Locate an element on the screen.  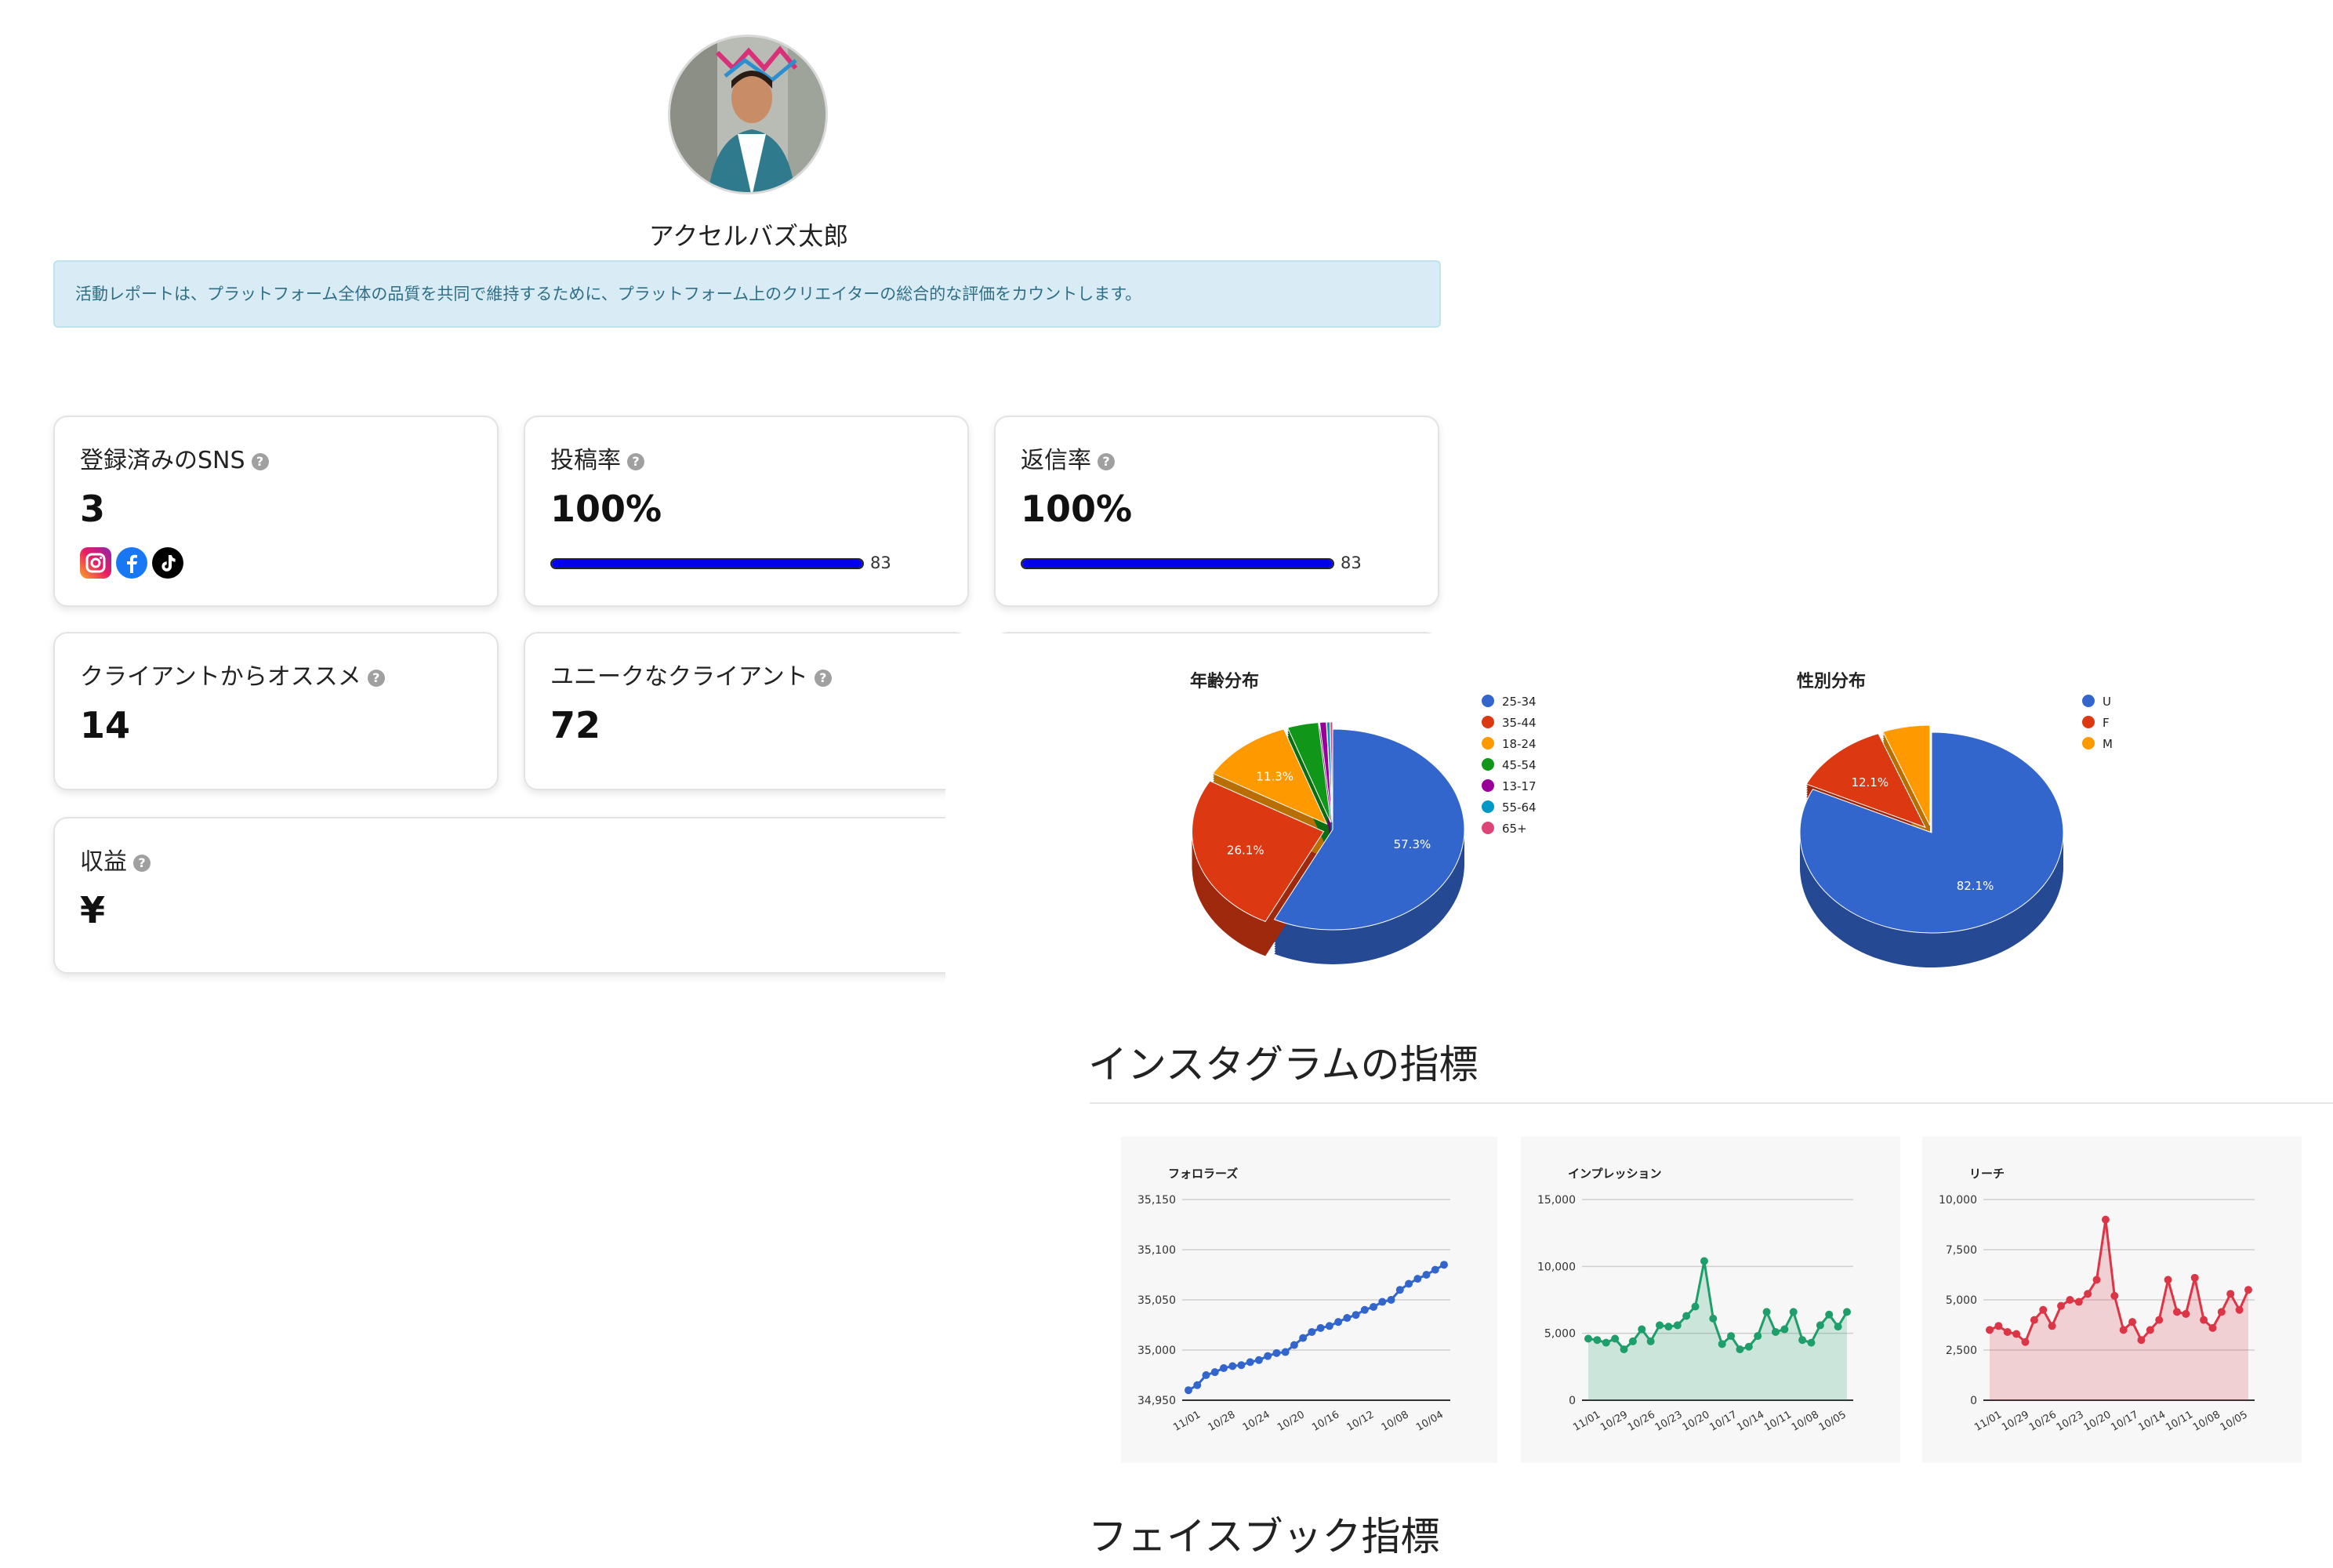
legend-label: 65+ is located at coordinates (1514, 829).